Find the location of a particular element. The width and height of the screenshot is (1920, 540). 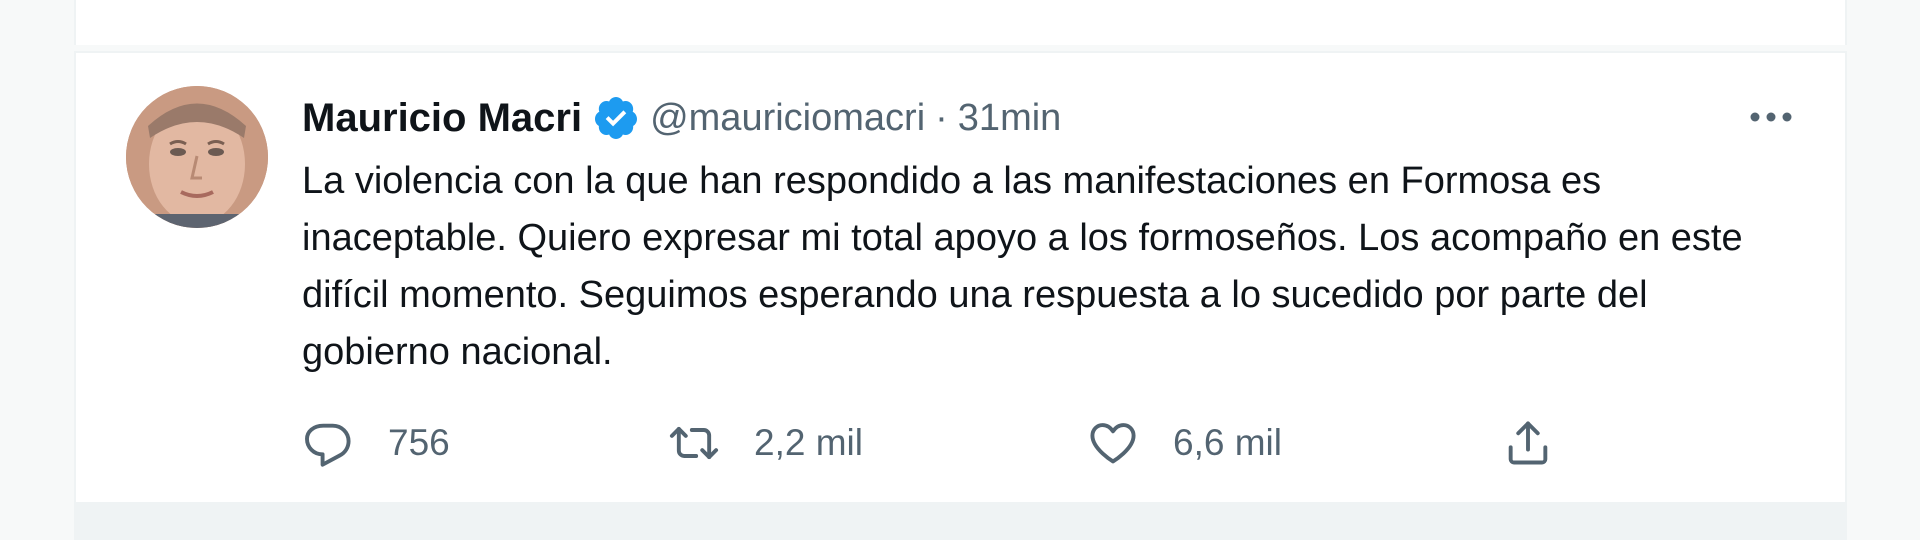

retweet-button: 2,2 mil is located at coordinates (765, 443).